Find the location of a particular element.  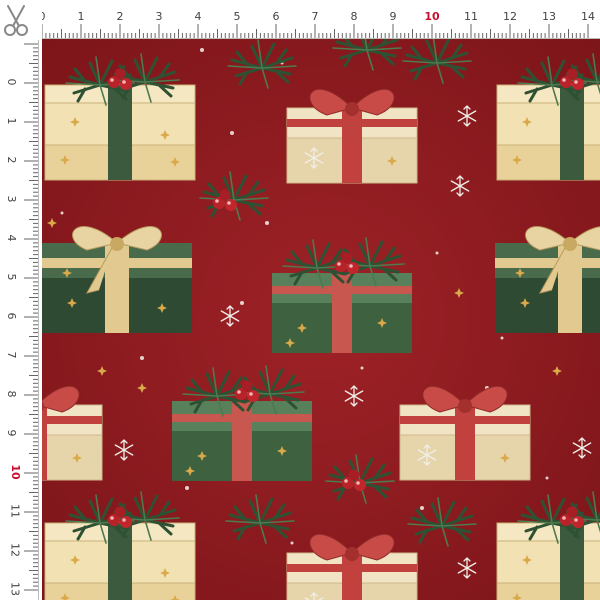

scissors-icon is located at coordinates (16, 20).